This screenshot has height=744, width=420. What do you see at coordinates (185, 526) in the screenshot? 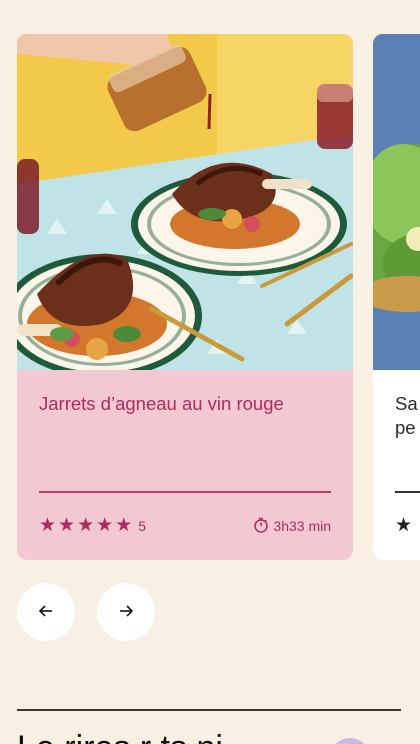
I see `recipe-meta: ★ ★ ★ ★ ★ 5 3h33 min` at bounding box center [185, 526].